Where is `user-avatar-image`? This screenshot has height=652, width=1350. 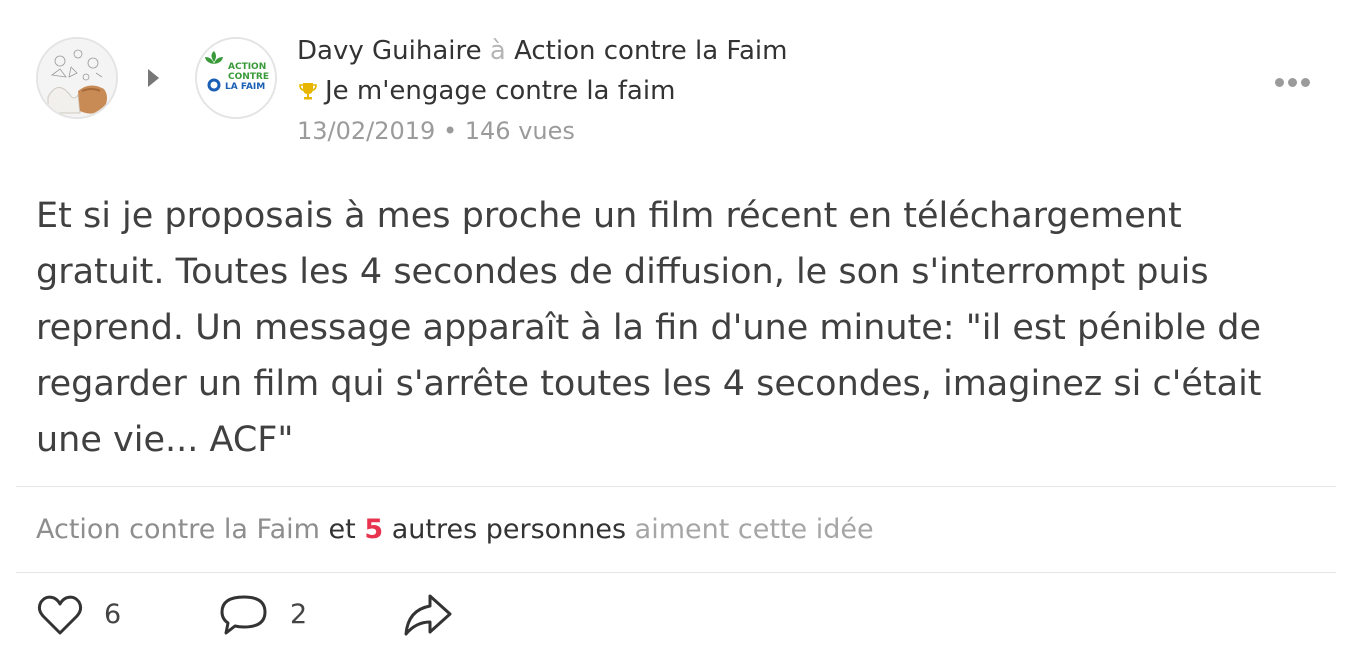
user-avatar-image is located at coordinates (77, 78).